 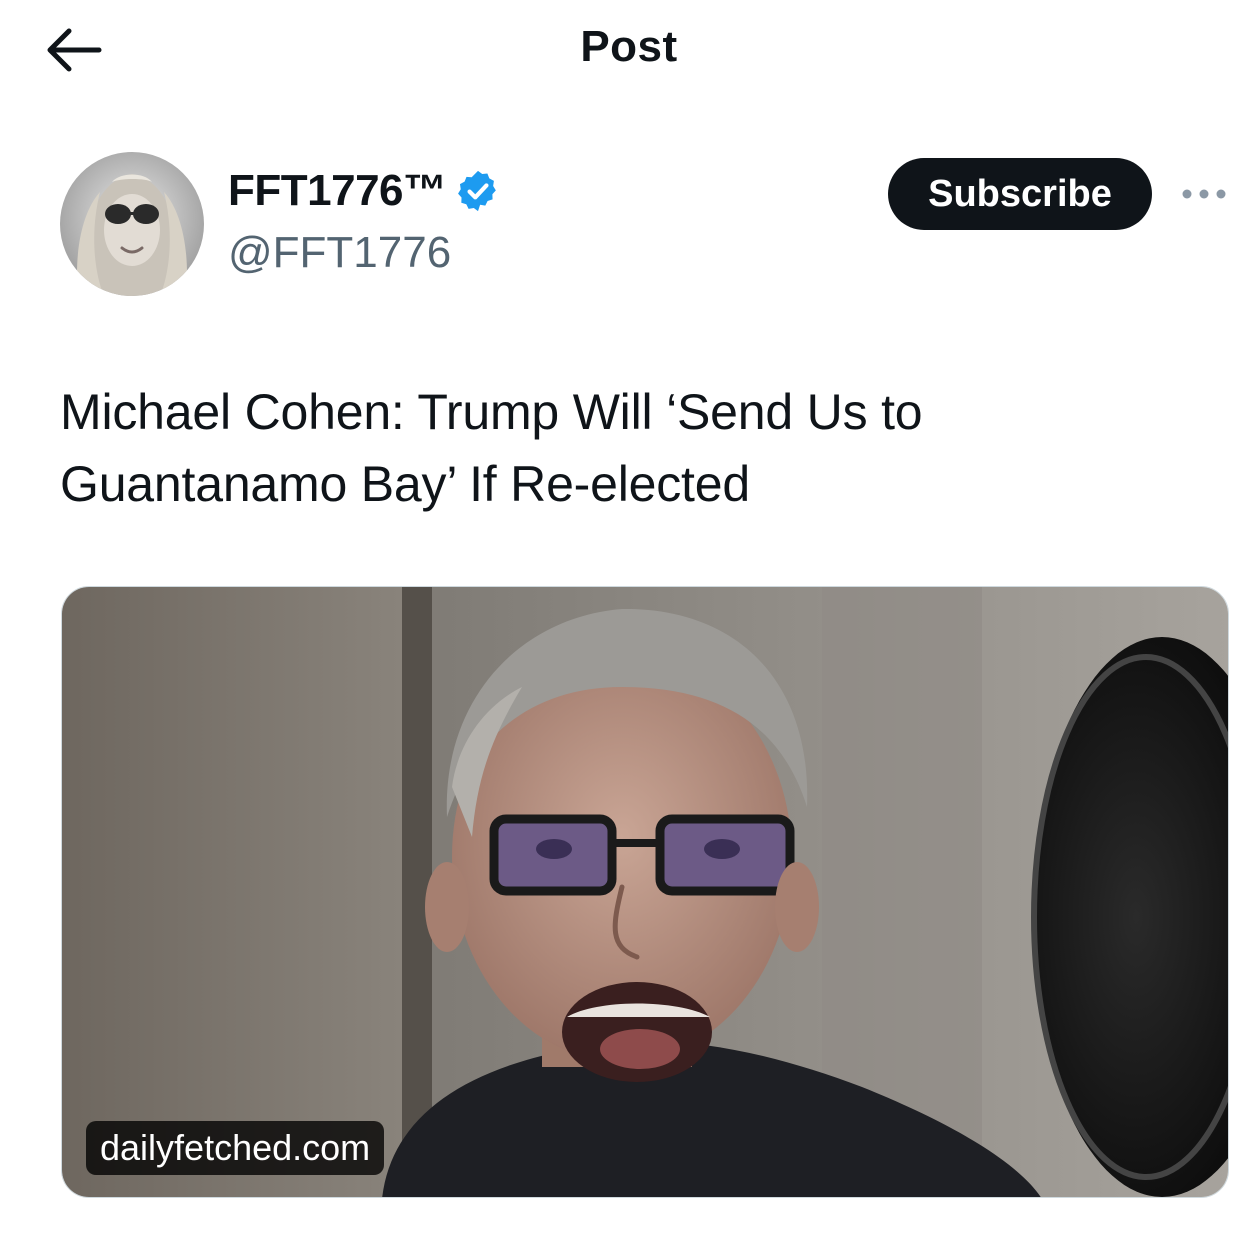 What do you see at coordinates (235, 1148) in the screenshot?
I see `link-domain-badge: dailyfetched.com` at bounding box center [235, 1148].